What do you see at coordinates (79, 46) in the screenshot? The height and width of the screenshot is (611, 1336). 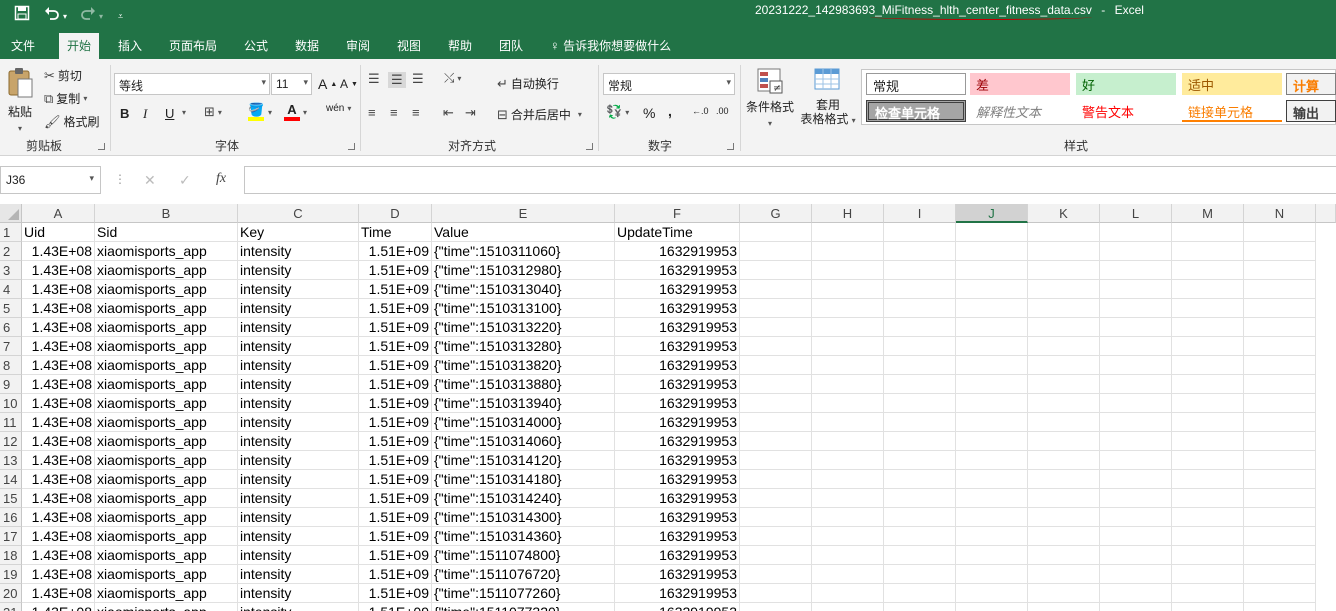 I see `tab-home: 开始` at bounding box center [79, 46].